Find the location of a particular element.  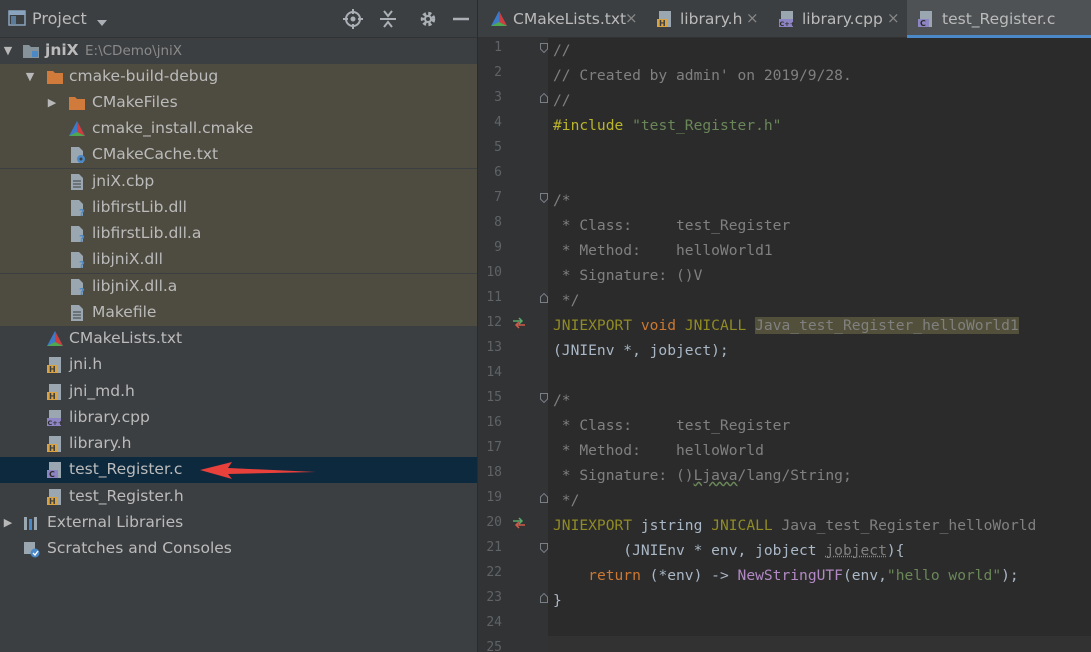

settings-gear-icon is located at coordinates (428, 19).